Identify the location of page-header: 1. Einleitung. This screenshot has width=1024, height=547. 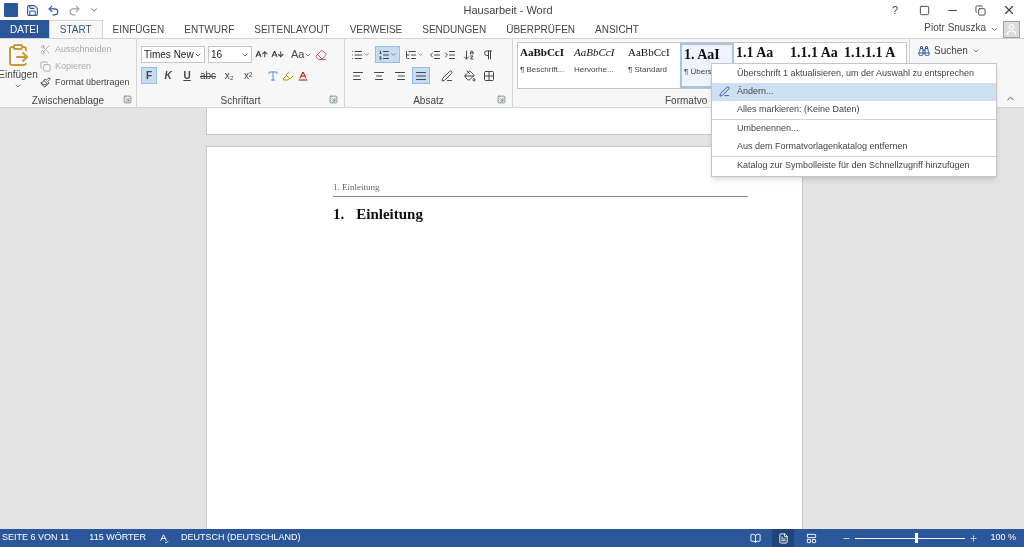
(540, 189).